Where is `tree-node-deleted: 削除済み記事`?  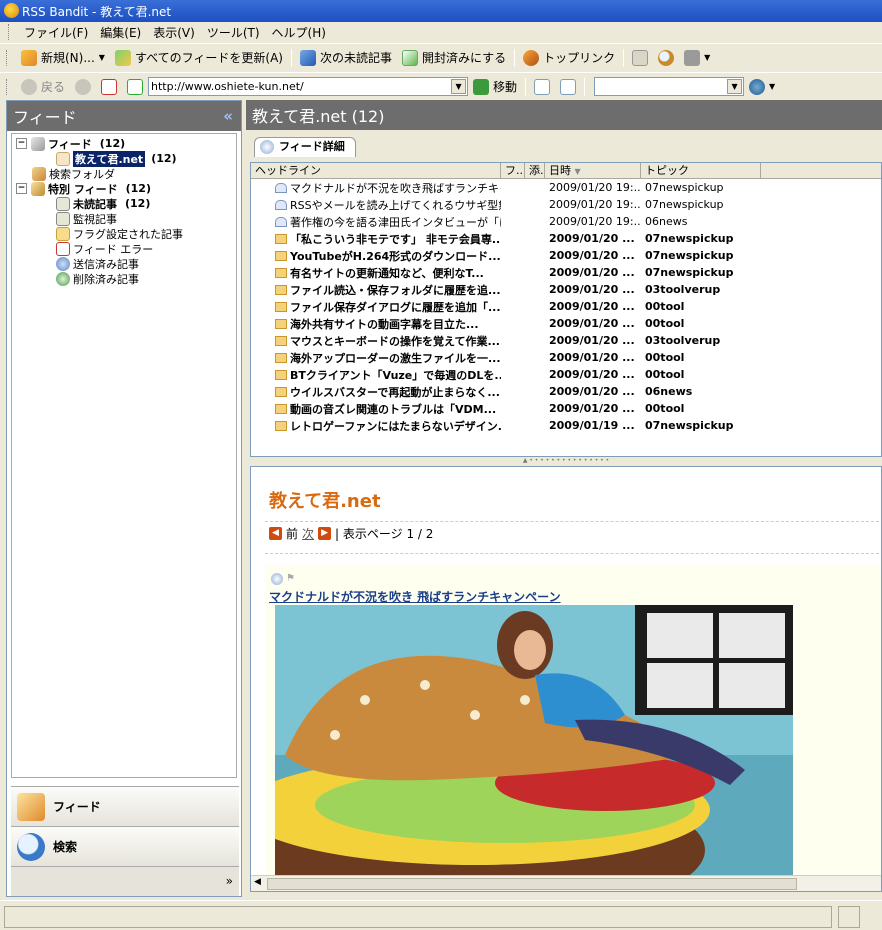
tree-node-deleted: 削除済み記事 is located at coordinates (97, 278).